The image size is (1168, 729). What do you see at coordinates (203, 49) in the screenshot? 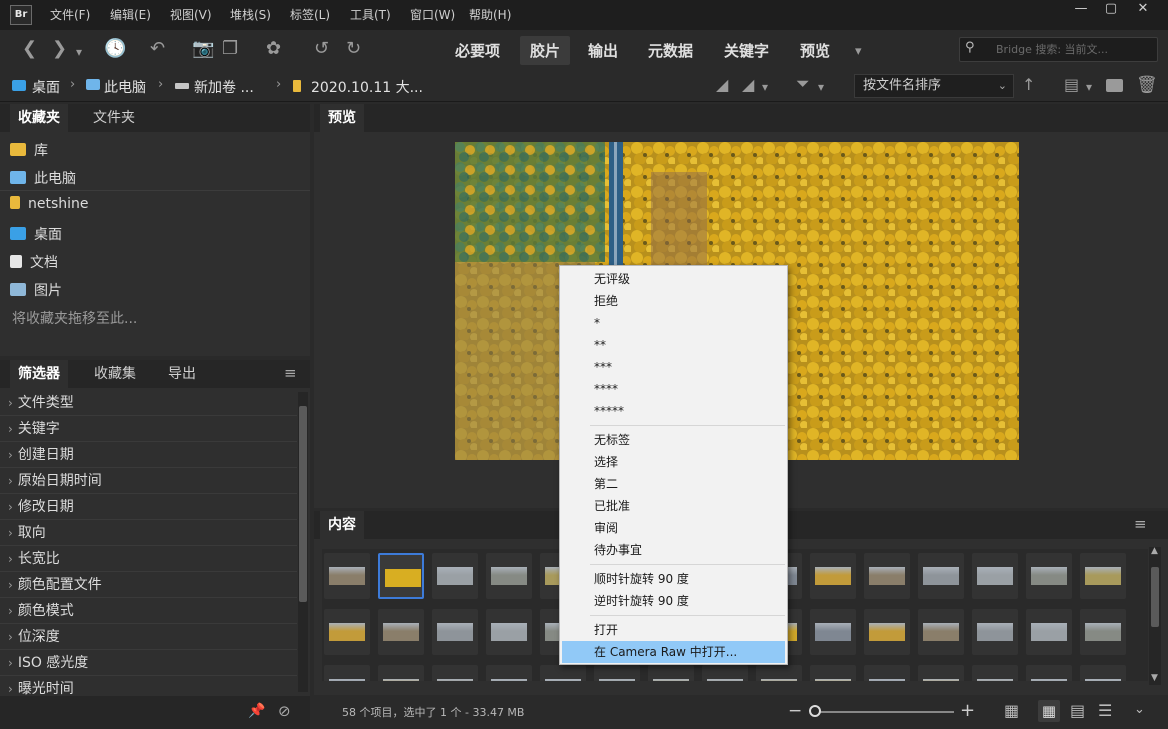
I see `camera-import-icon: 📷` at bounding box center [203, 49].